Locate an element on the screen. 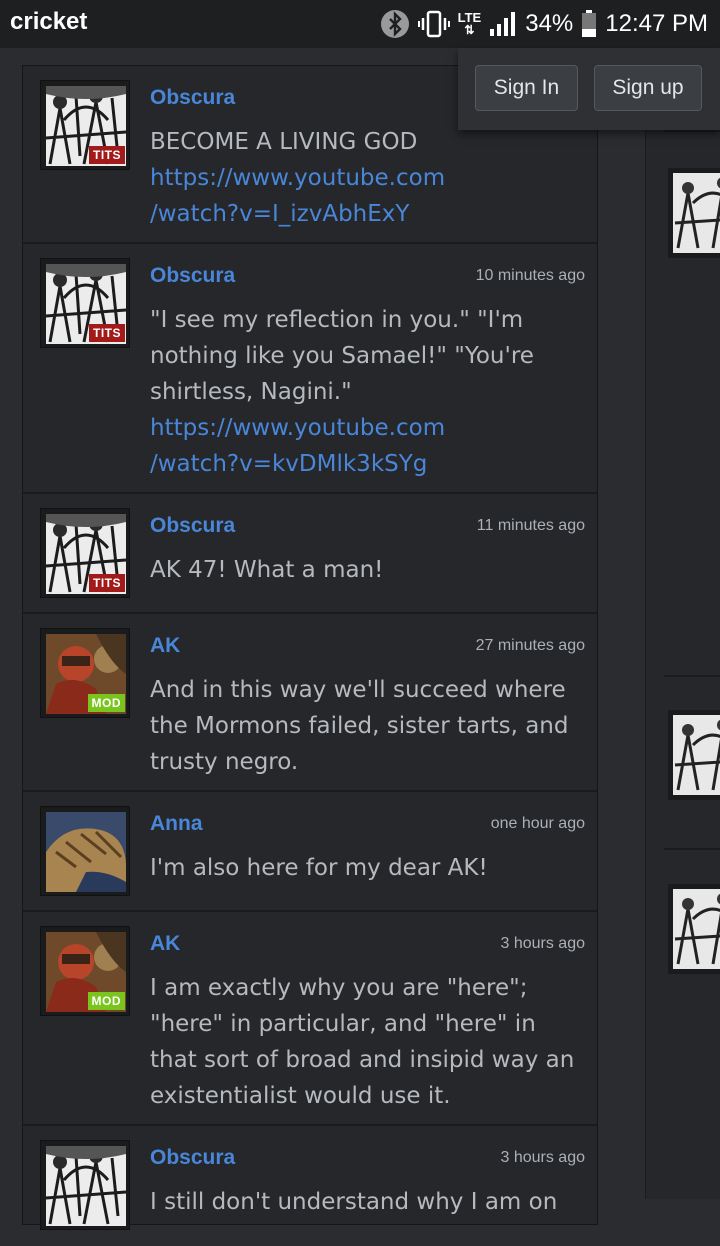 This screenshot has width=720, height=1246. battery-icon is located at coordinates (589, 24).